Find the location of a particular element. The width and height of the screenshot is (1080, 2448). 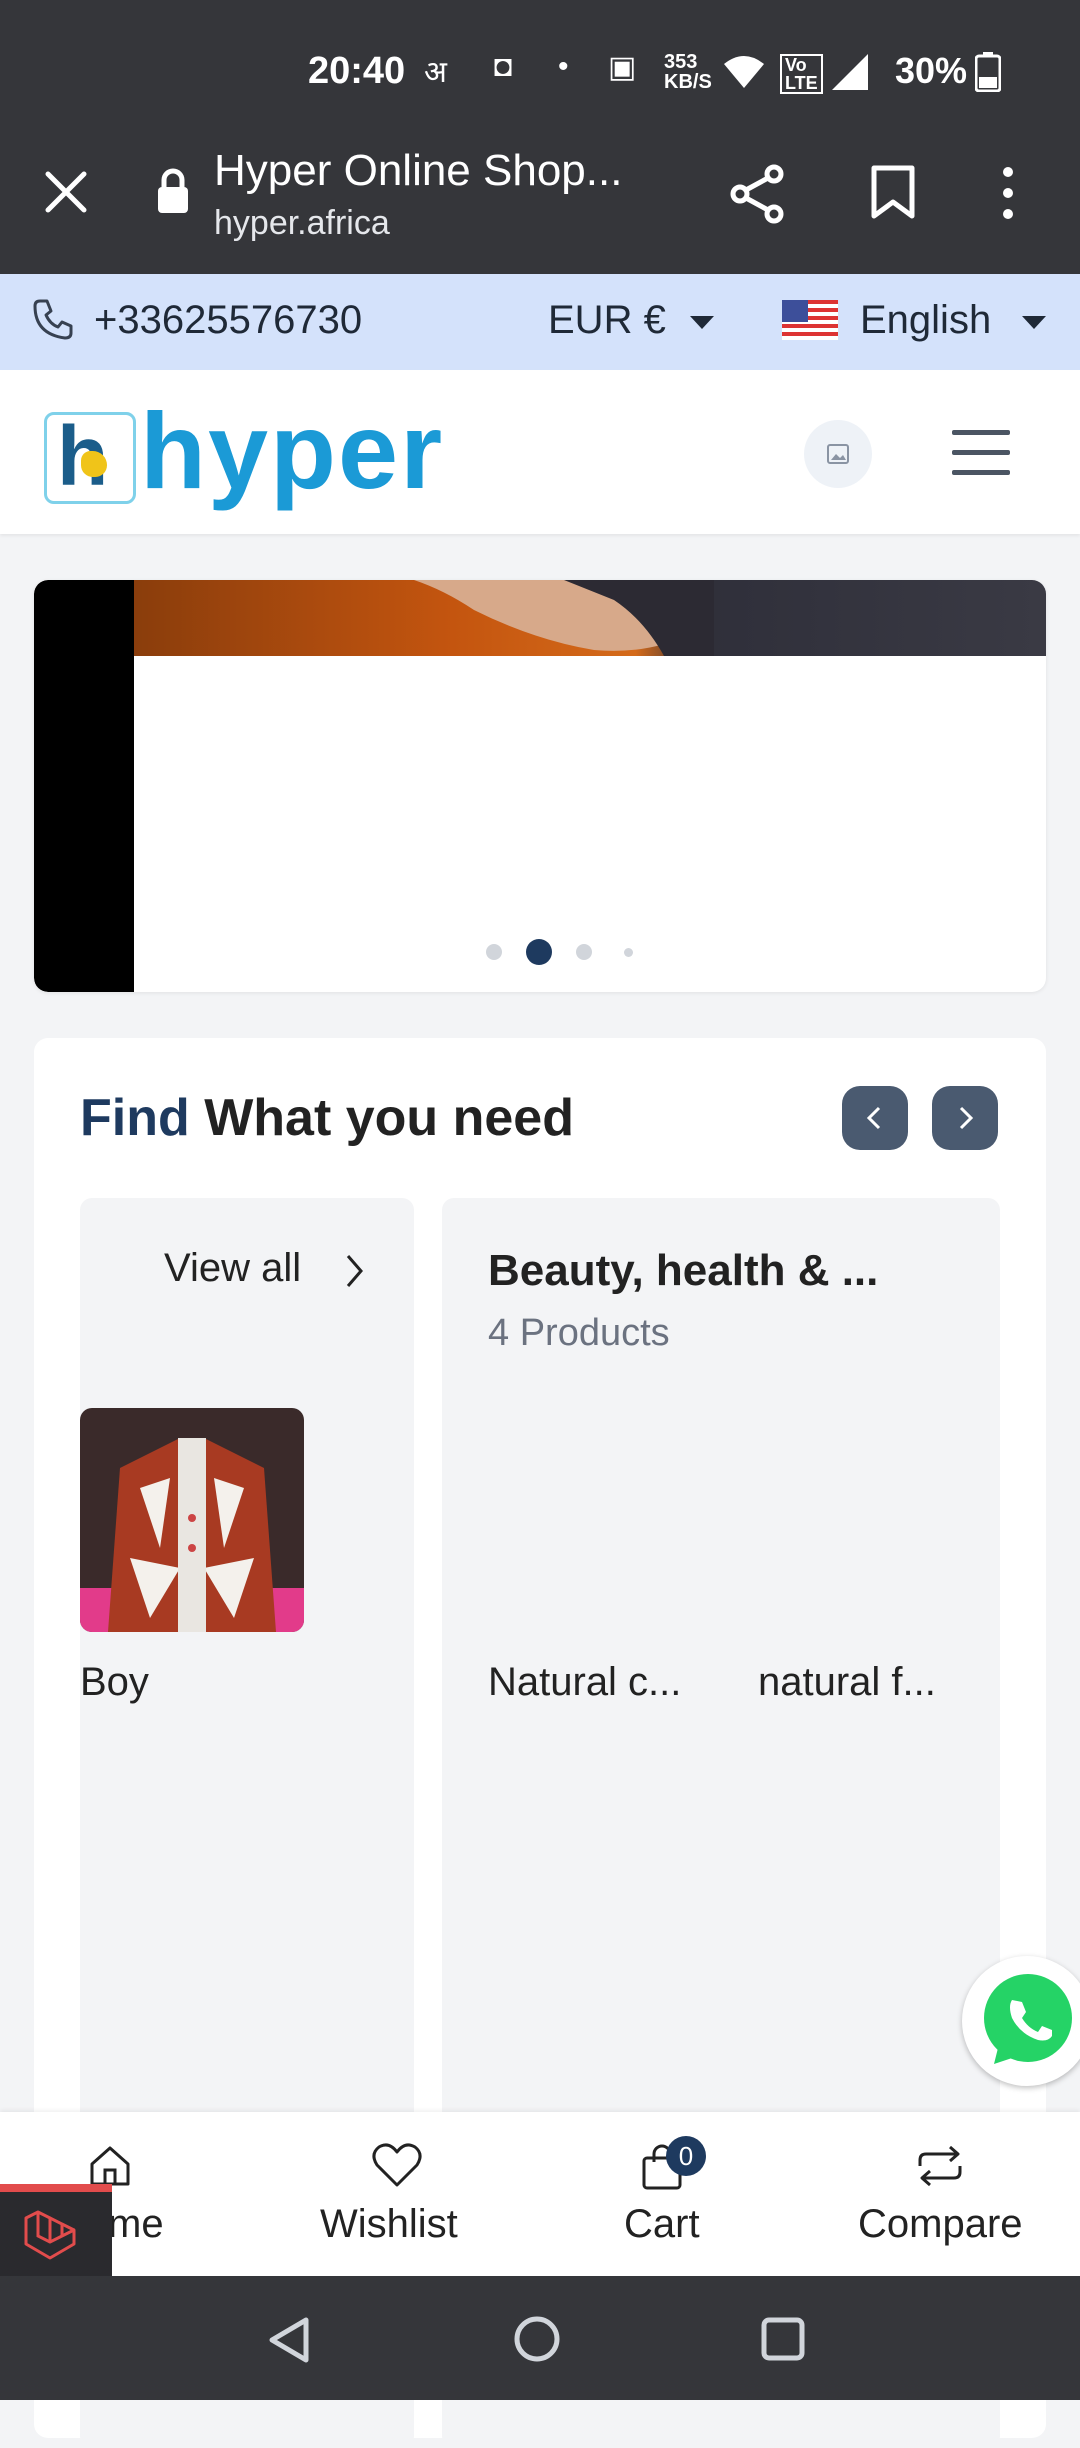

media-icon: ◘ is located at coordinates (503, 66).